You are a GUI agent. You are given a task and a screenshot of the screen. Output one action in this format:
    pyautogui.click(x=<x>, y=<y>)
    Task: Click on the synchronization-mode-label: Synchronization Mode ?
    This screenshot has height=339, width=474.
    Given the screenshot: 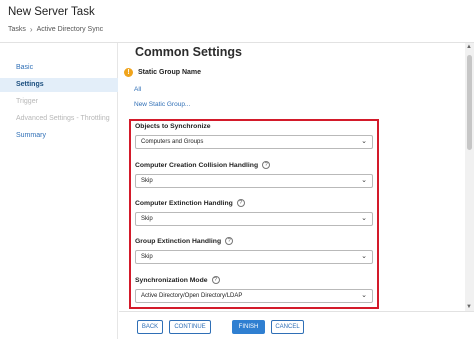 What is the action you would take?
    pyautogui.click(x=177, y=280)
    